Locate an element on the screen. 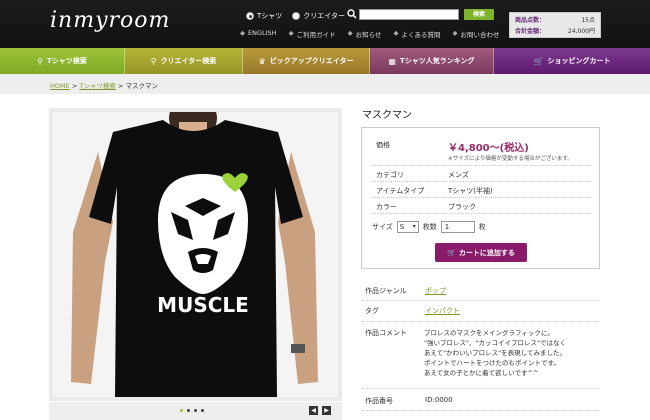 Image resolution: width=650 pixels, height=420 pixels. crown-icon: ♛ is located at coordinates (262, 61).